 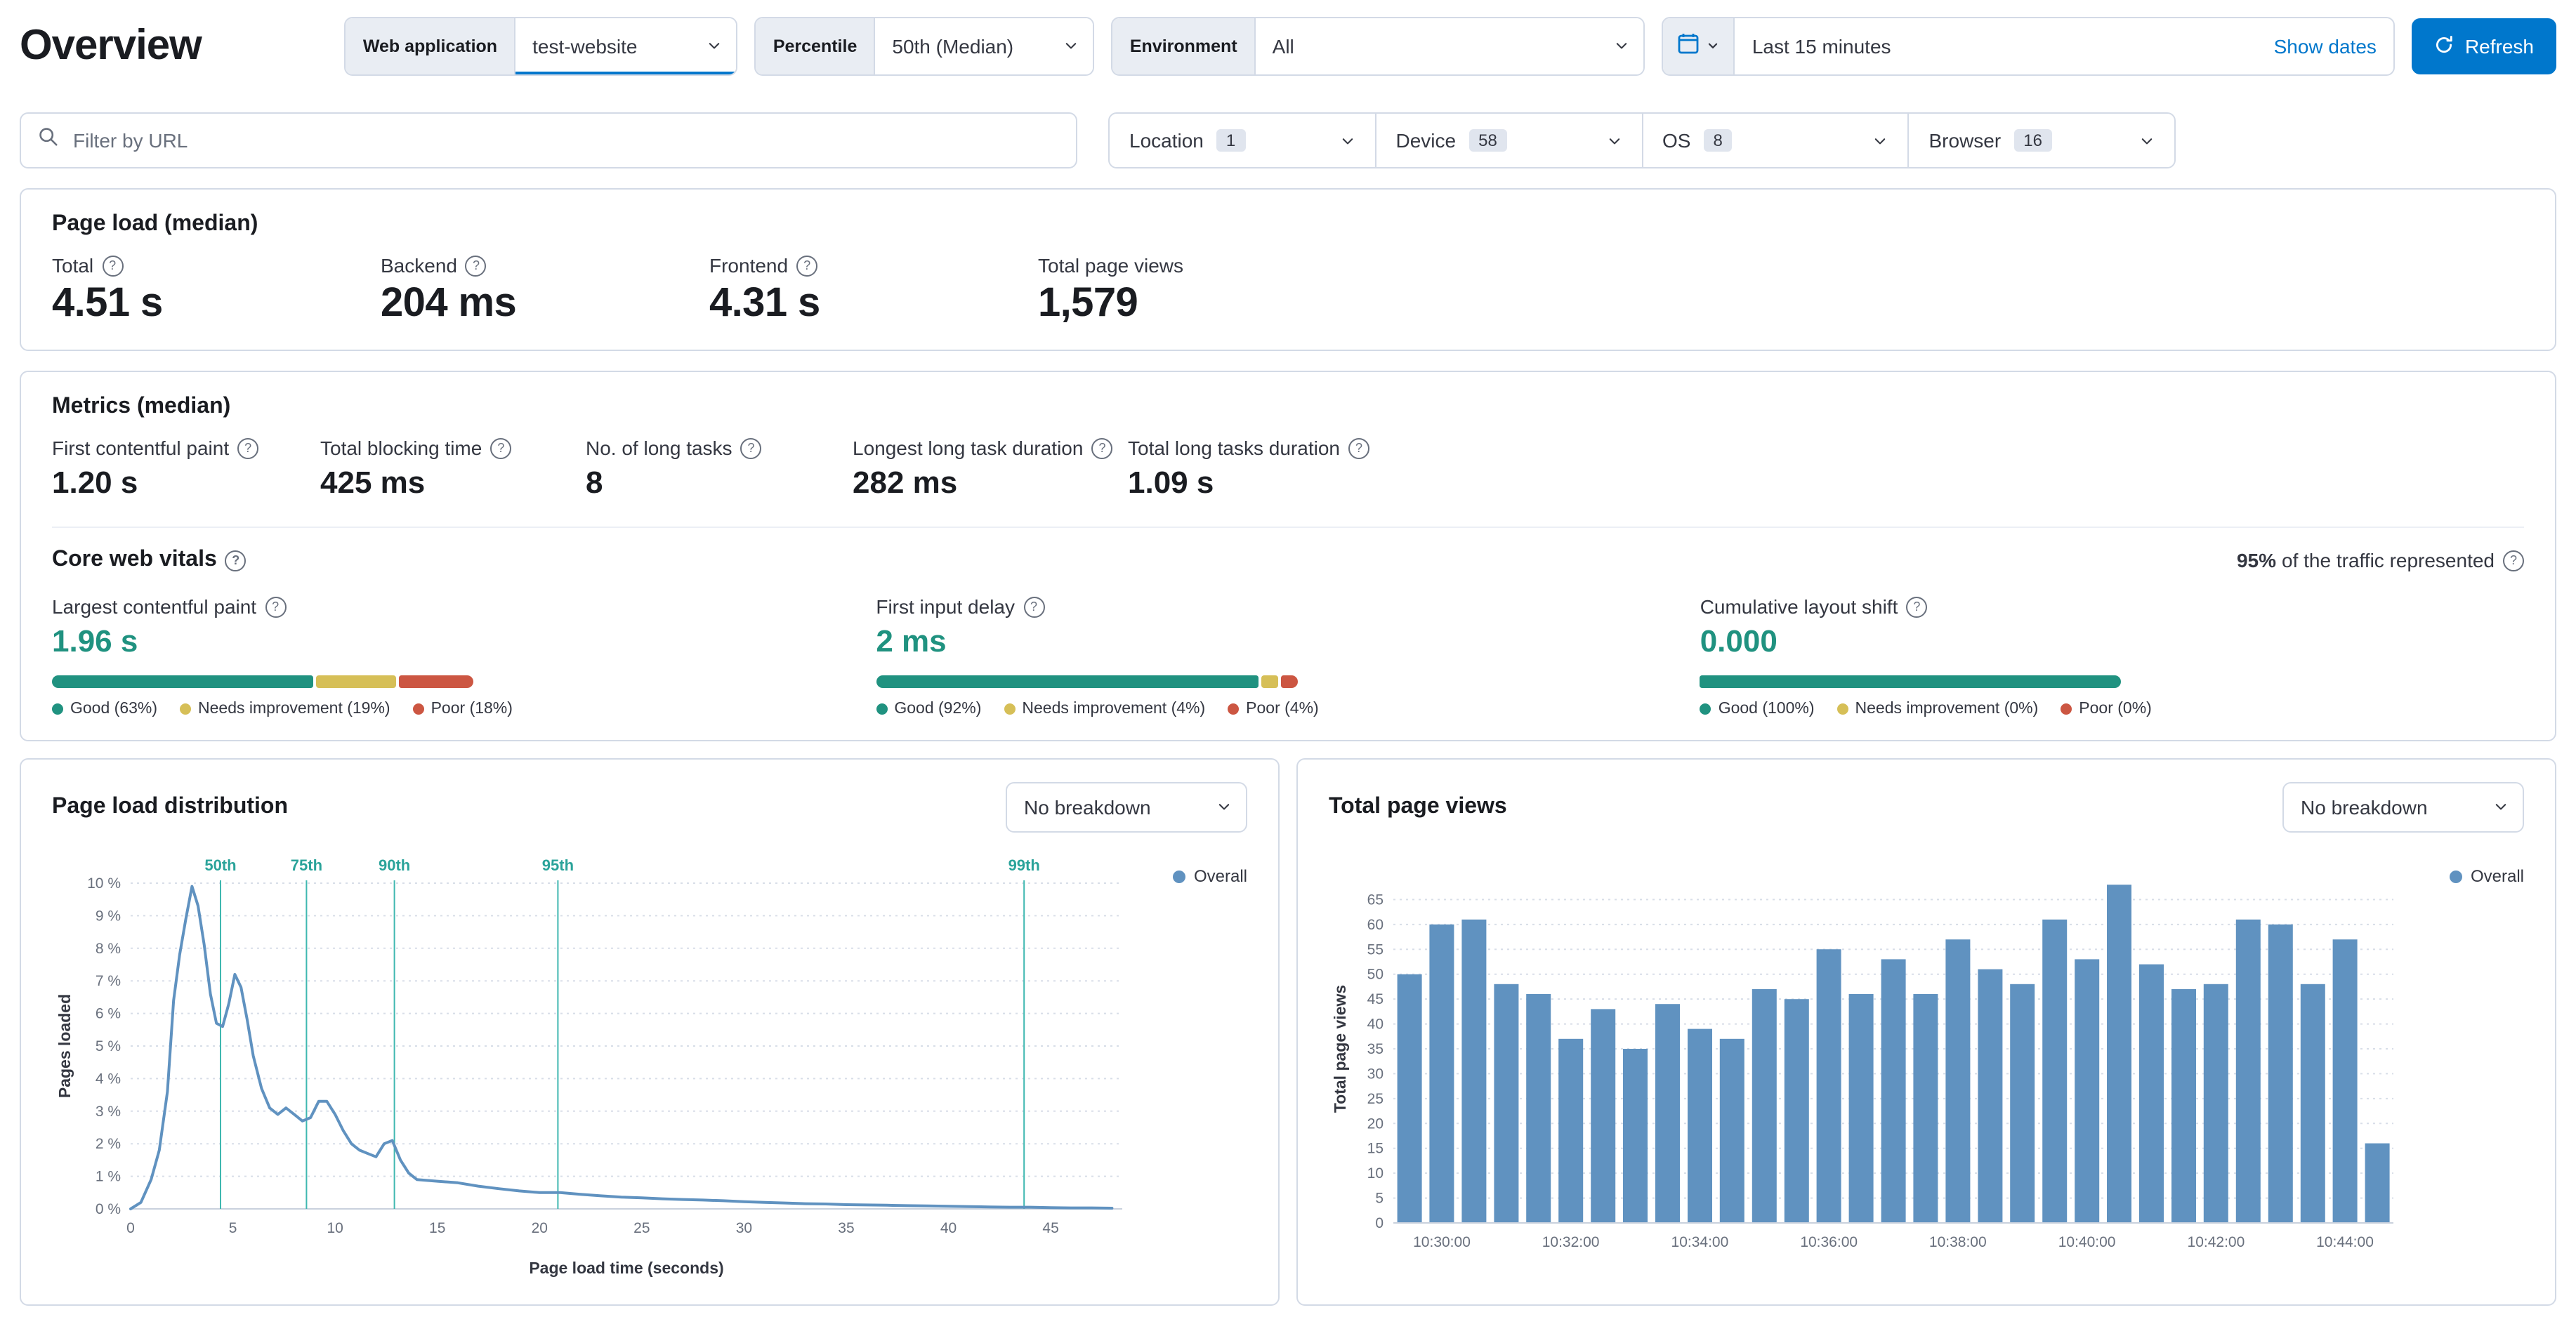 I want to click on y-axis-title: Pages loaded, so click(x=64, y=1046).